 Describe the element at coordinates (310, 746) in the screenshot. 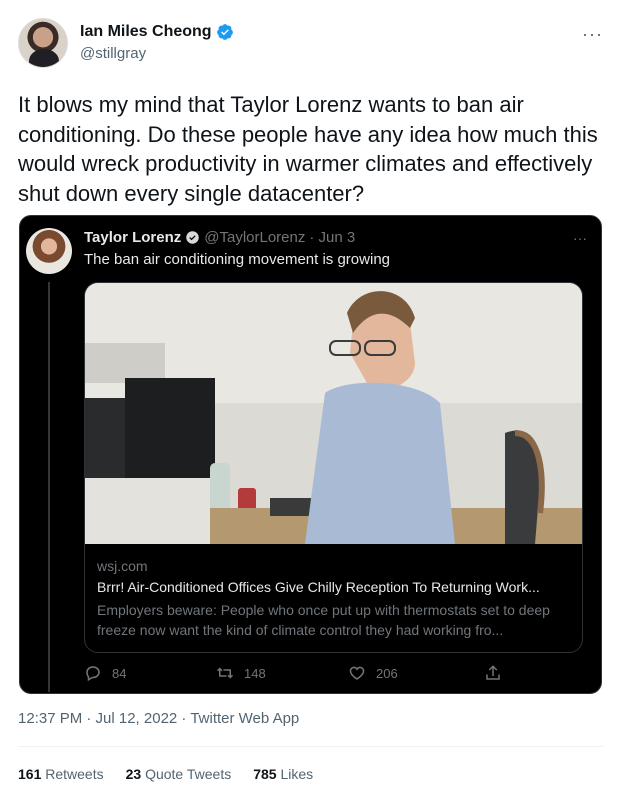

I see `divider` at that location.